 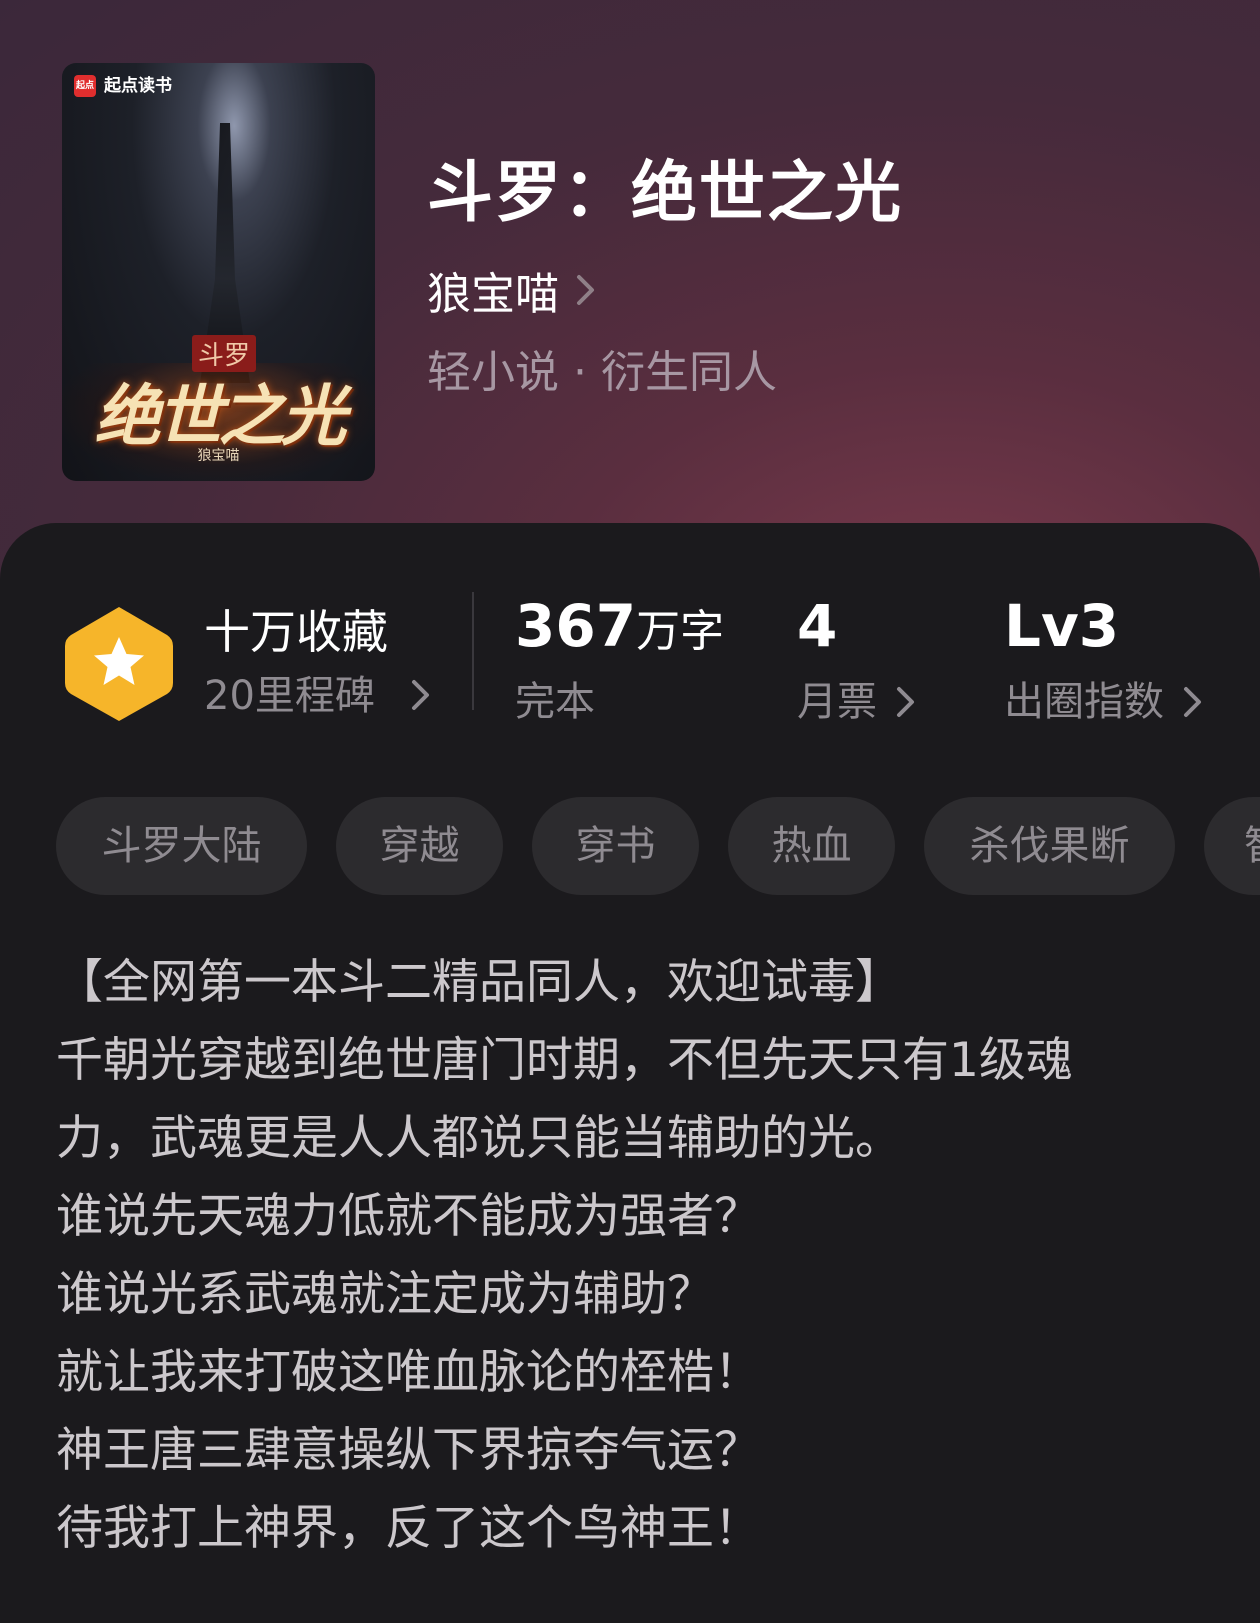 What do you see at coordinates (811, 846) in the screenshot?
I see `tag-chip: 热血` at bounding box center [811, 846].